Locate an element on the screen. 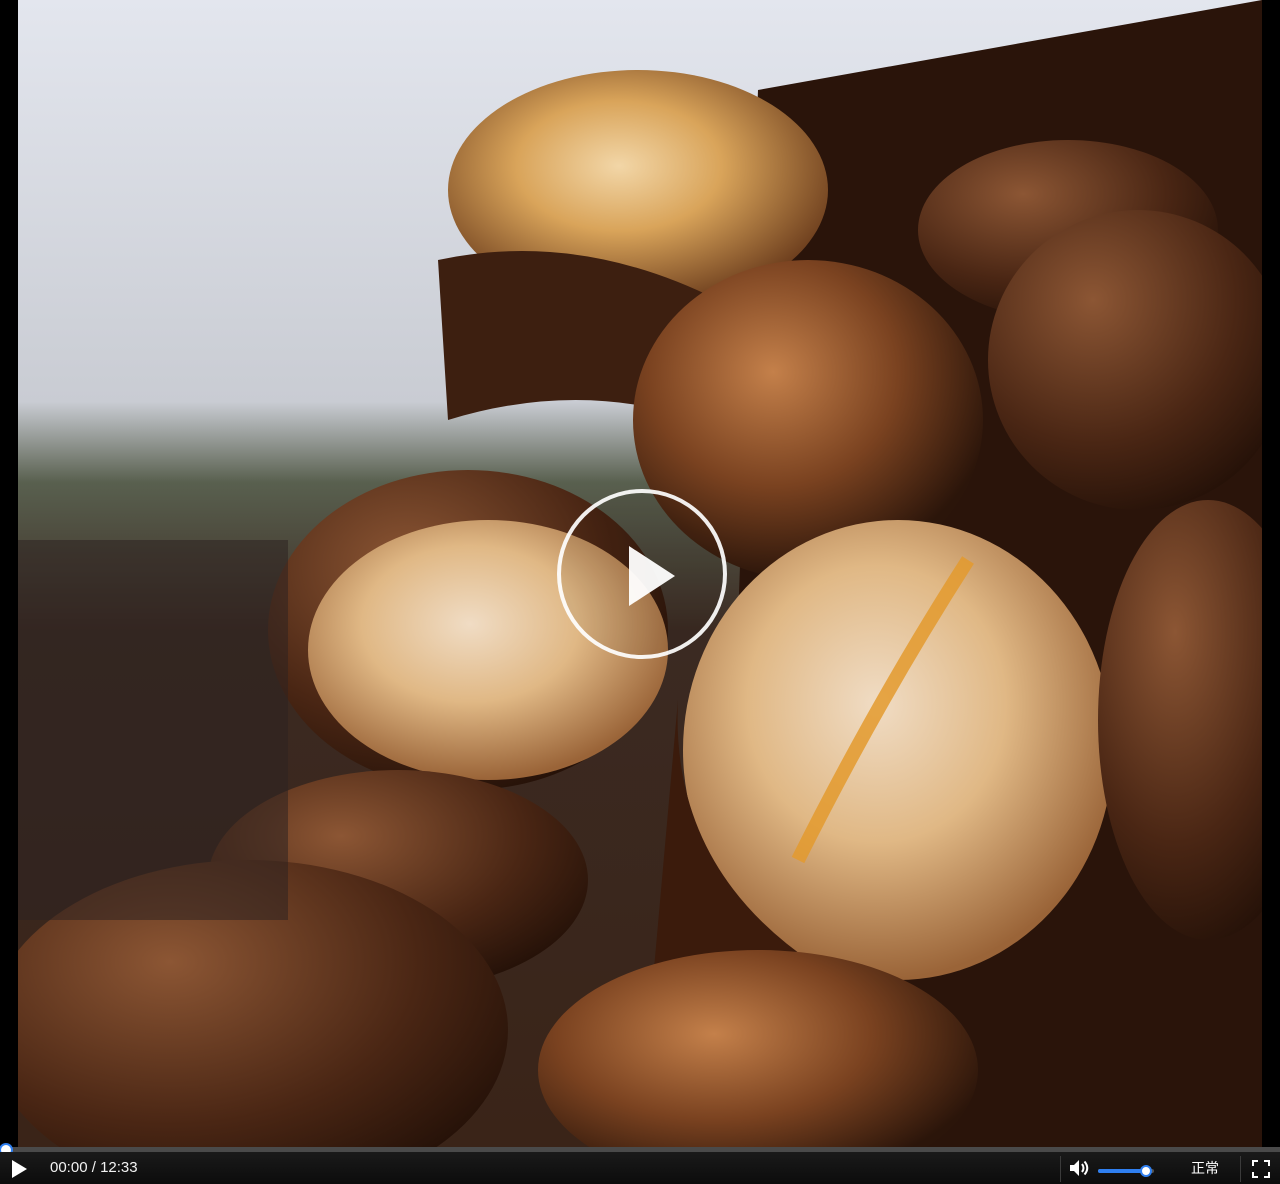 The height and width of the screenshot is (1184, 1280). time-display: 00:00 / 12:33 is located at coordinates (94, 1168).